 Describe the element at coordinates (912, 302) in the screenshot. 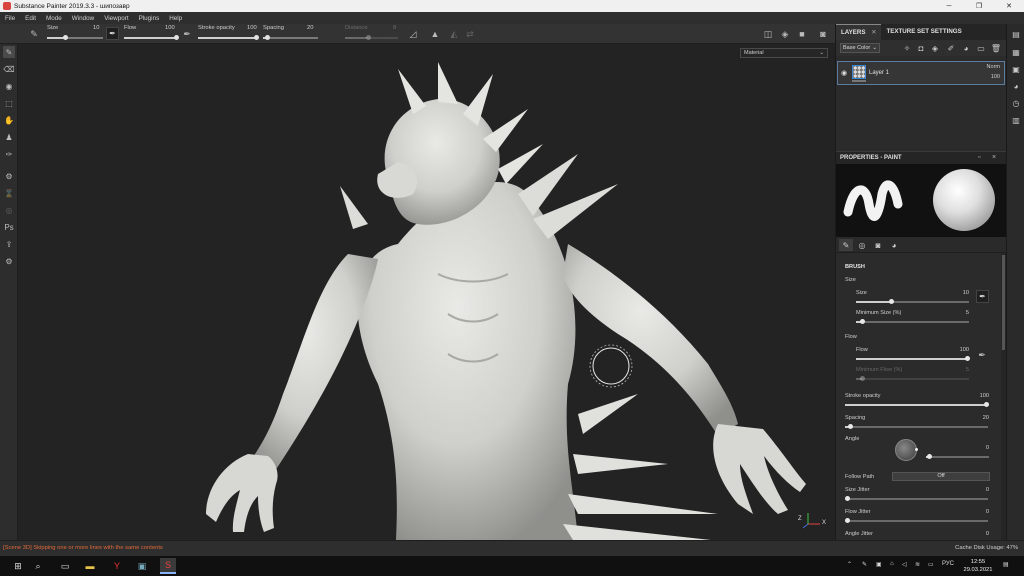

I see `prop-size-slider` at that location.